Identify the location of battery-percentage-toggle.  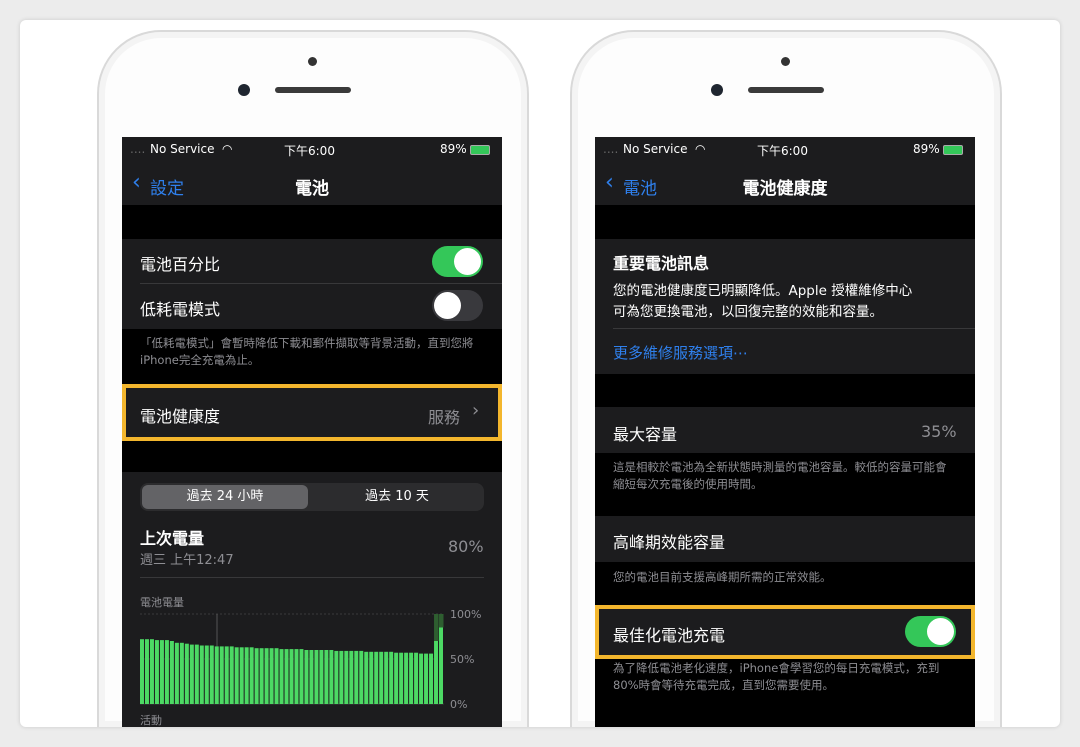
(457, 261).